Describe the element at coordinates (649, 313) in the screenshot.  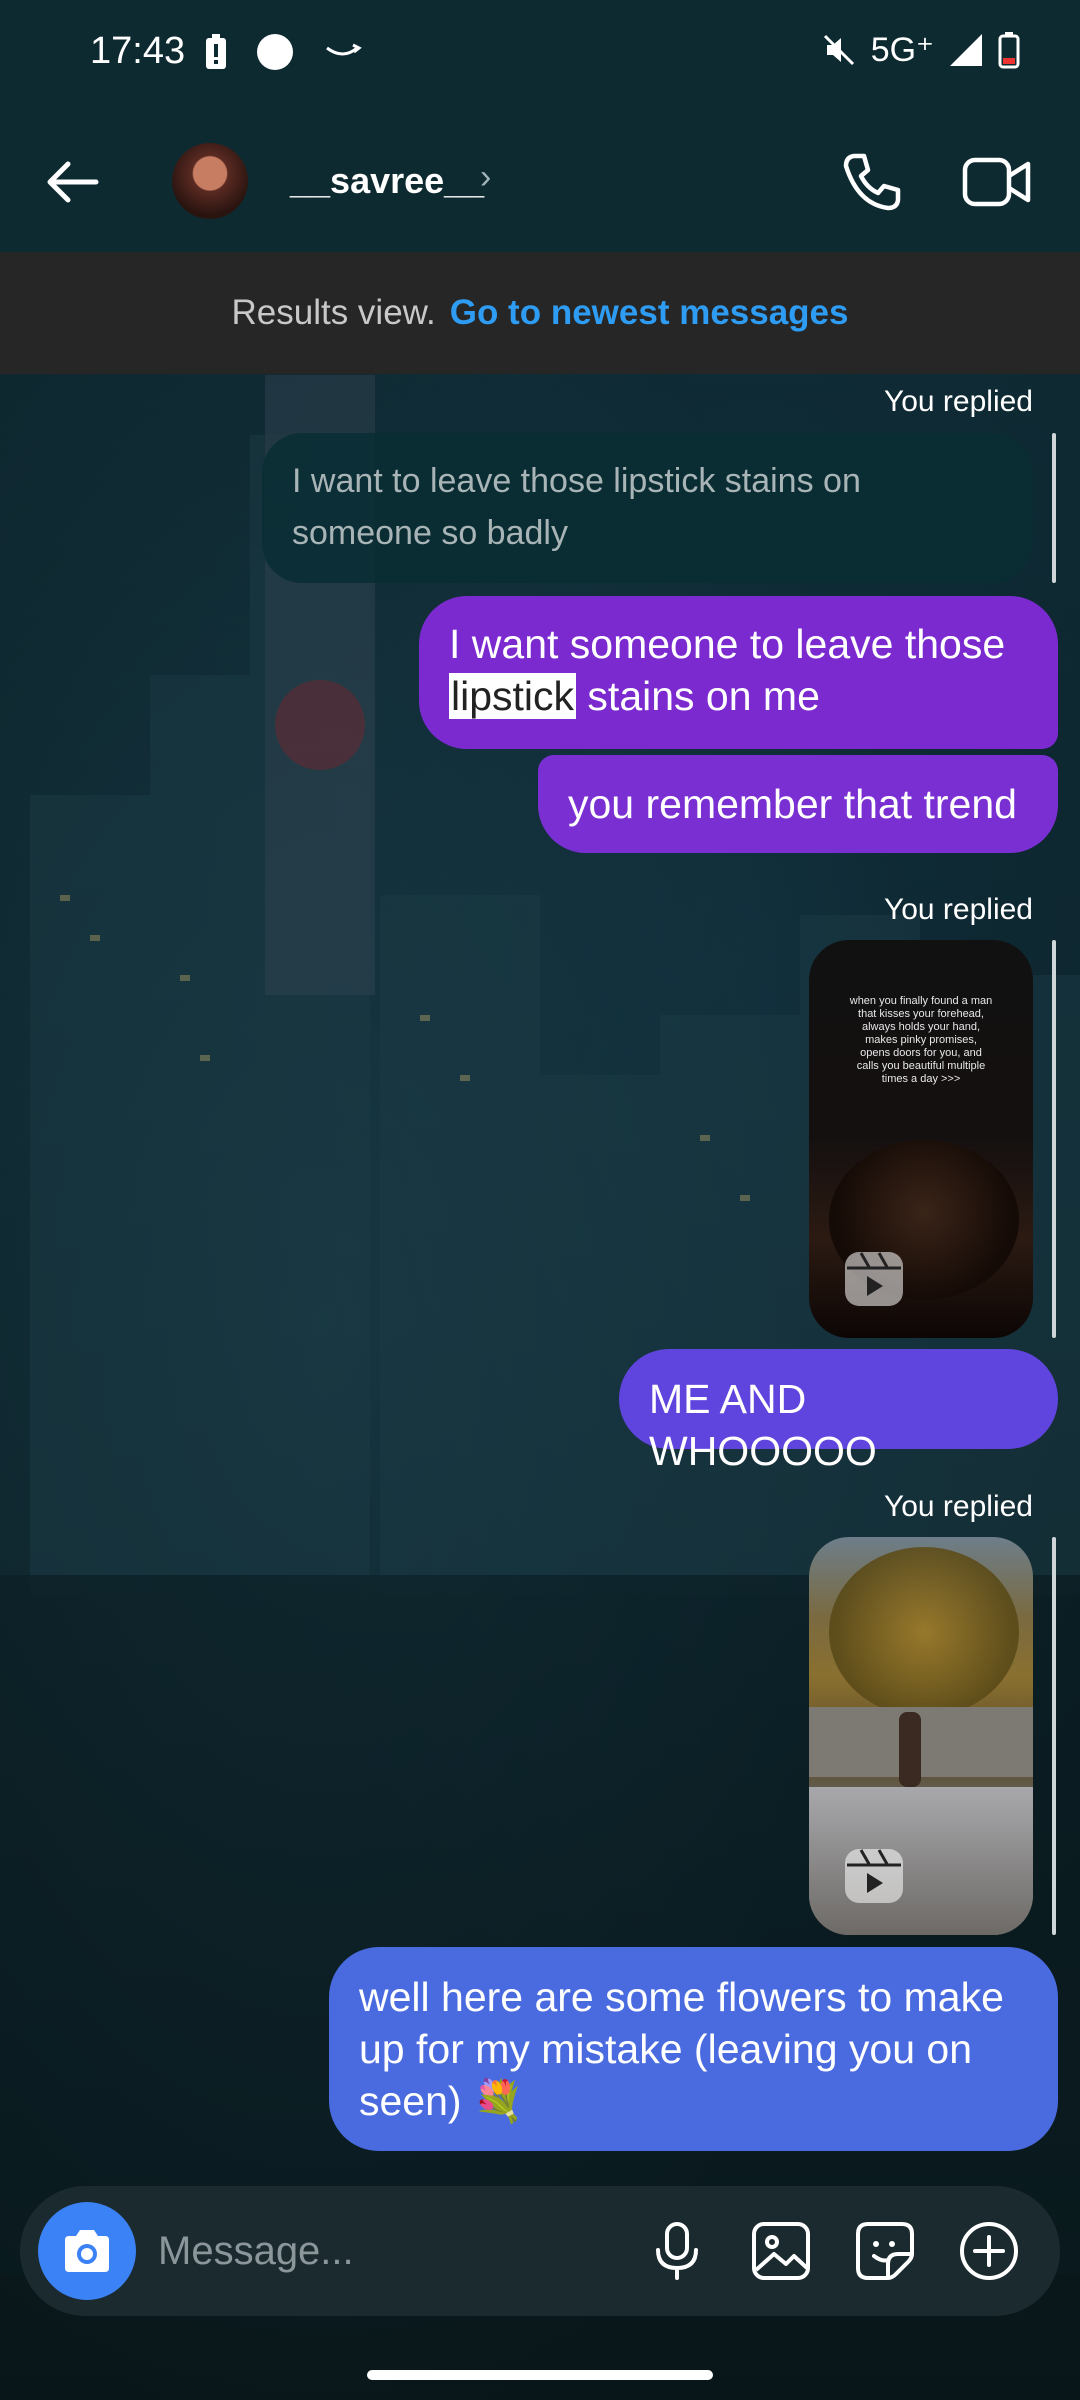
I see `go-to-newest-link: Go to newest messages` at that location.